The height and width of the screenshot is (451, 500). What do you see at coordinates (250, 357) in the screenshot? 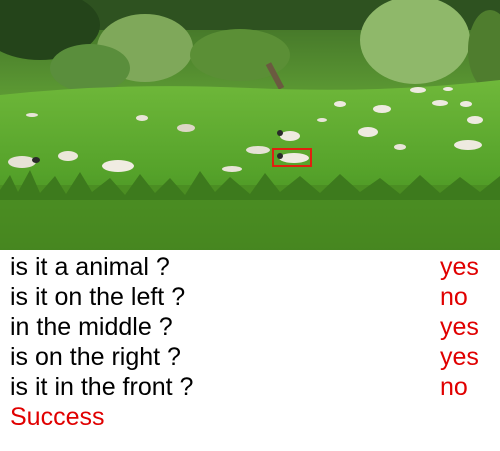
I see `qa-row: is on the right ? yes` at bounding box center [250, 357].